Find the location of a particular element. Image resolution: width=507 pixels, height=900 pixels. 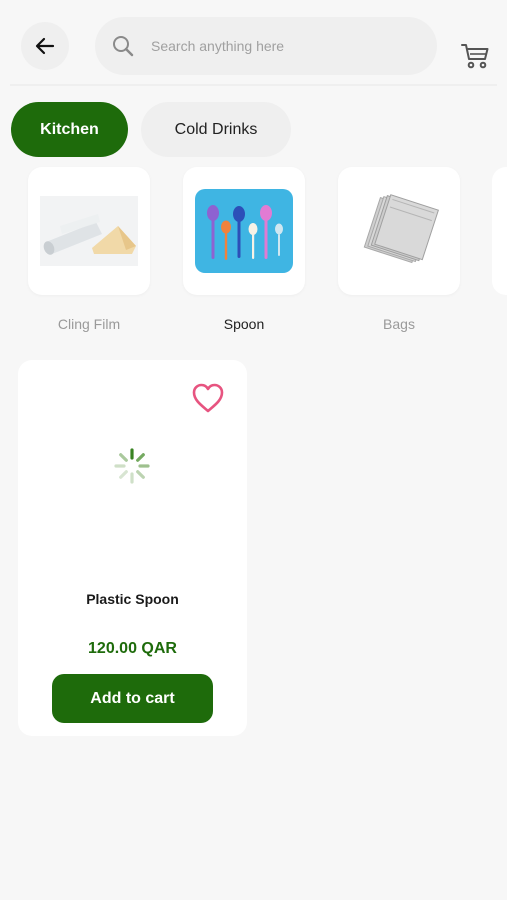

cart-icon is located at coordinates (475, 56).